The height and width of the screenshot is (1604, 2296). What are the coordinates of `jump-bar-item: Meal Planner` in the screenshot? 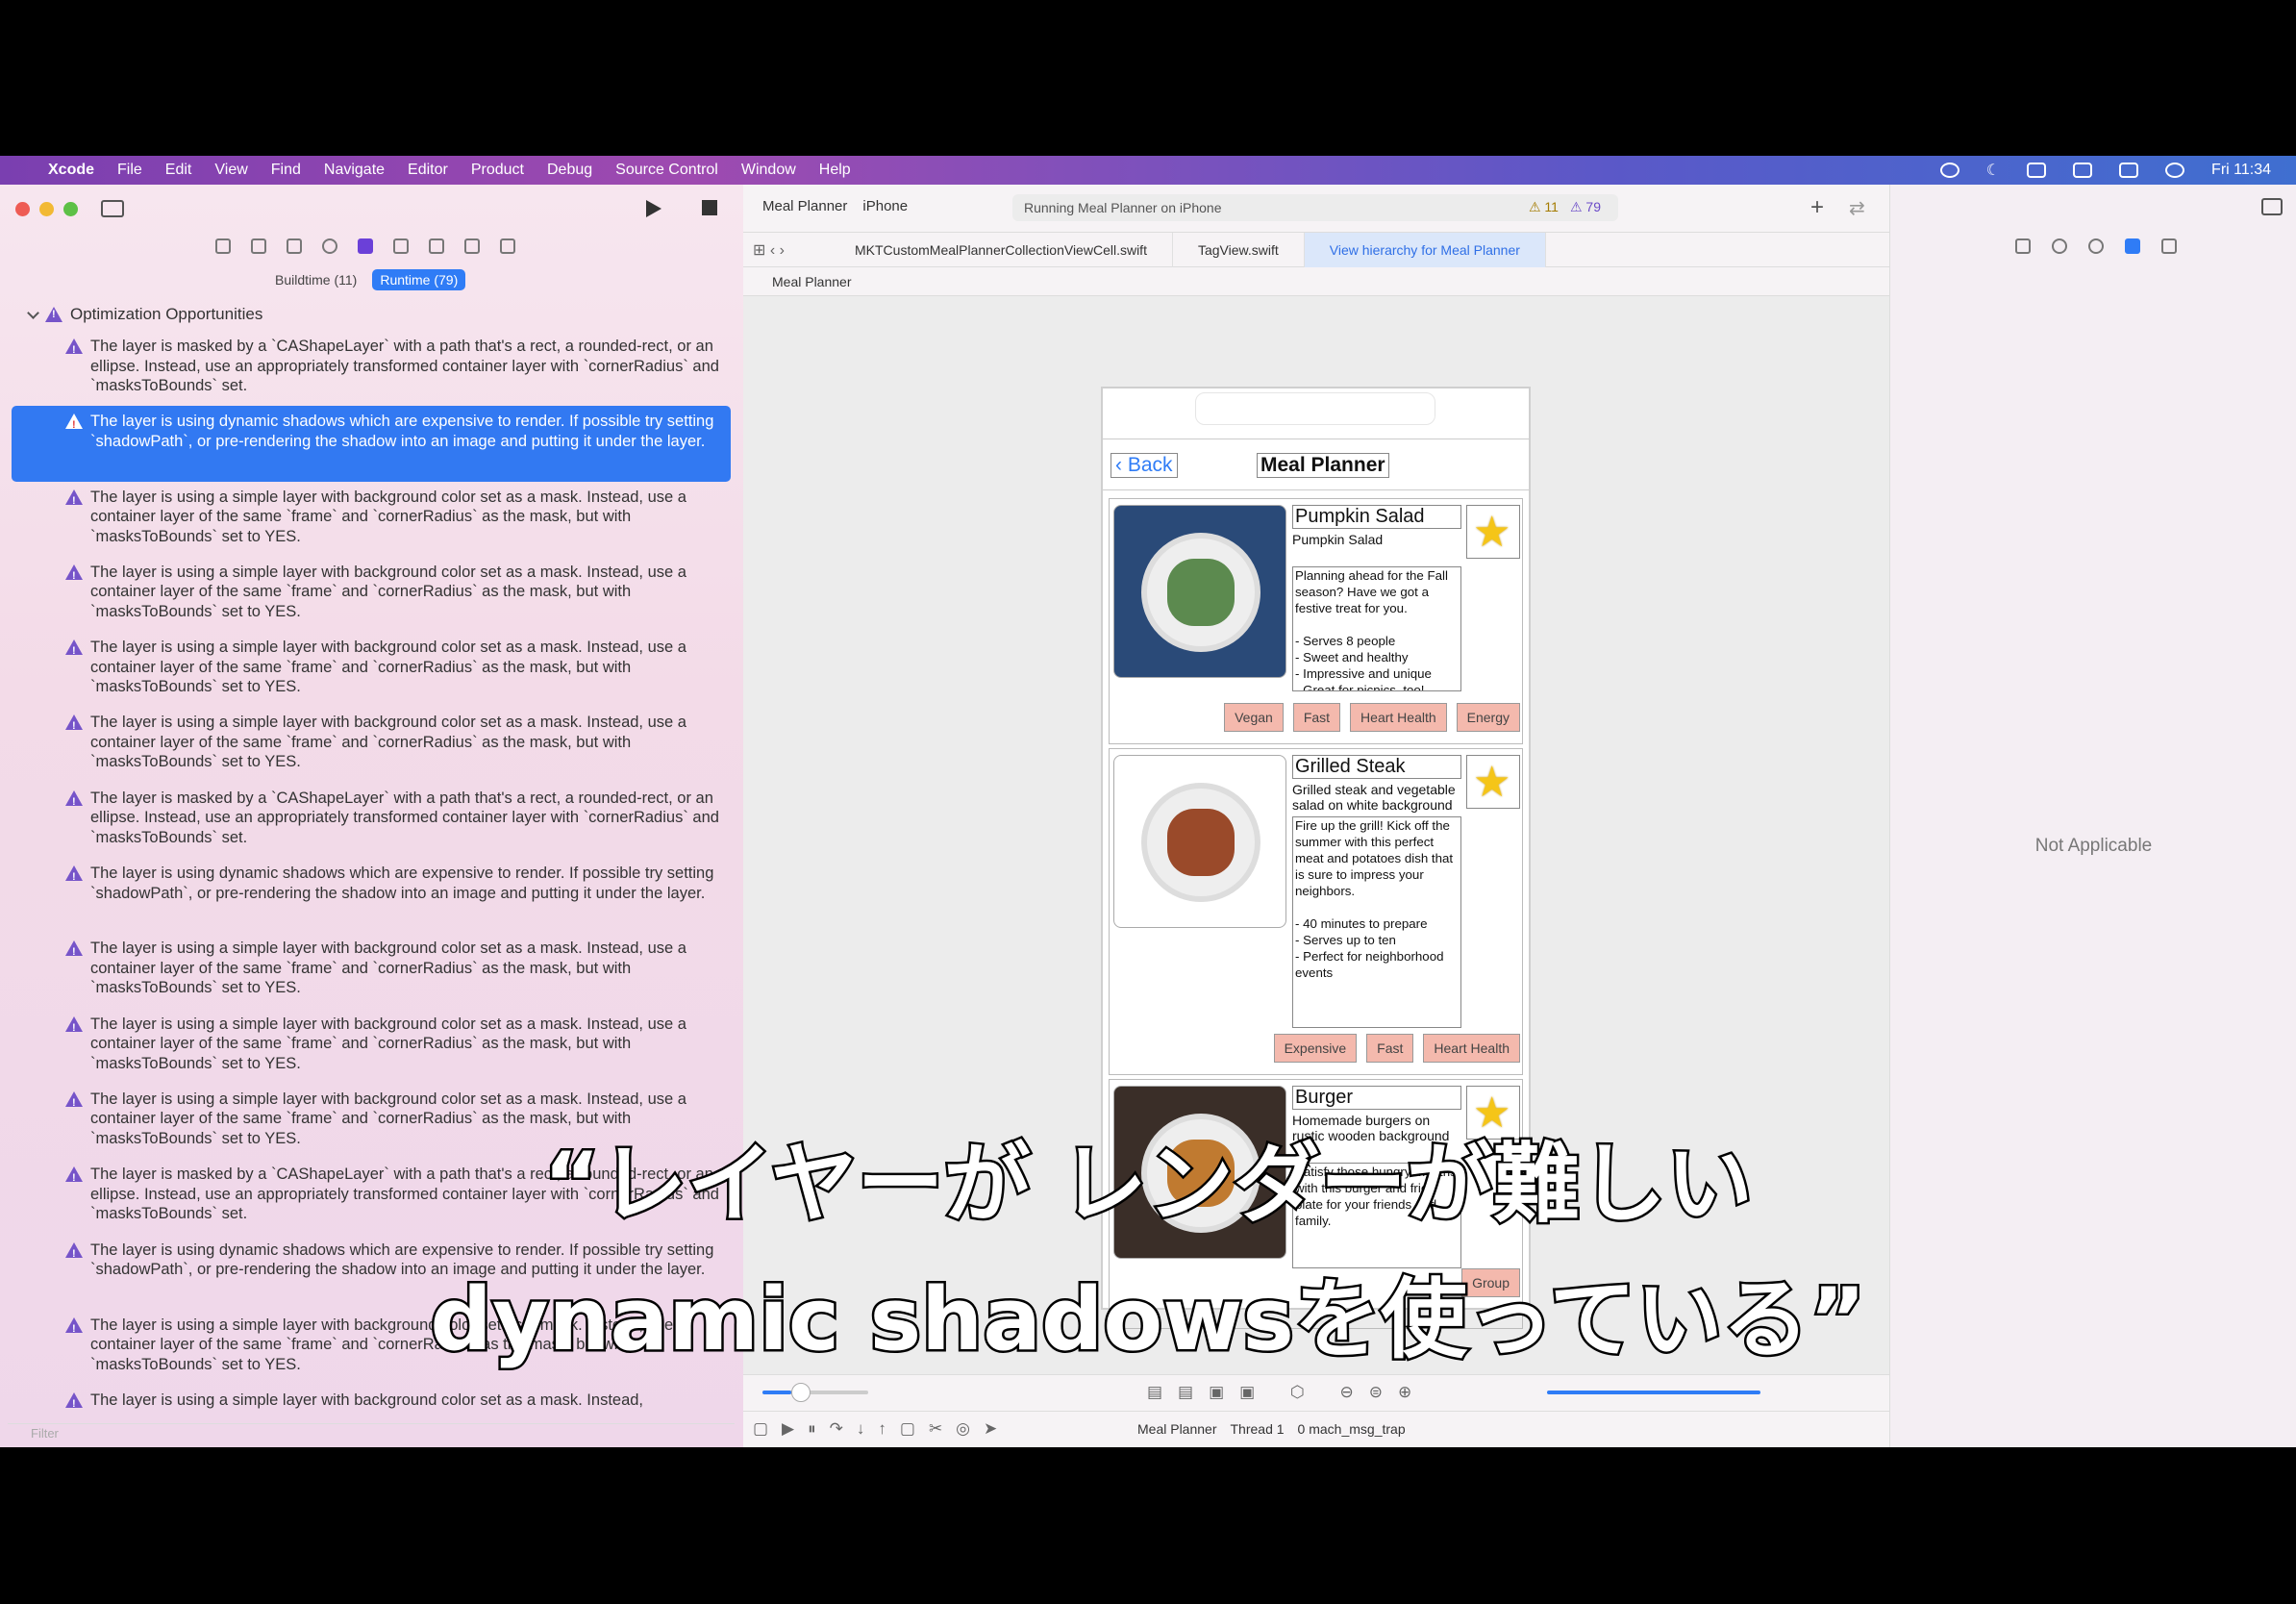 It's located at (812, 281).